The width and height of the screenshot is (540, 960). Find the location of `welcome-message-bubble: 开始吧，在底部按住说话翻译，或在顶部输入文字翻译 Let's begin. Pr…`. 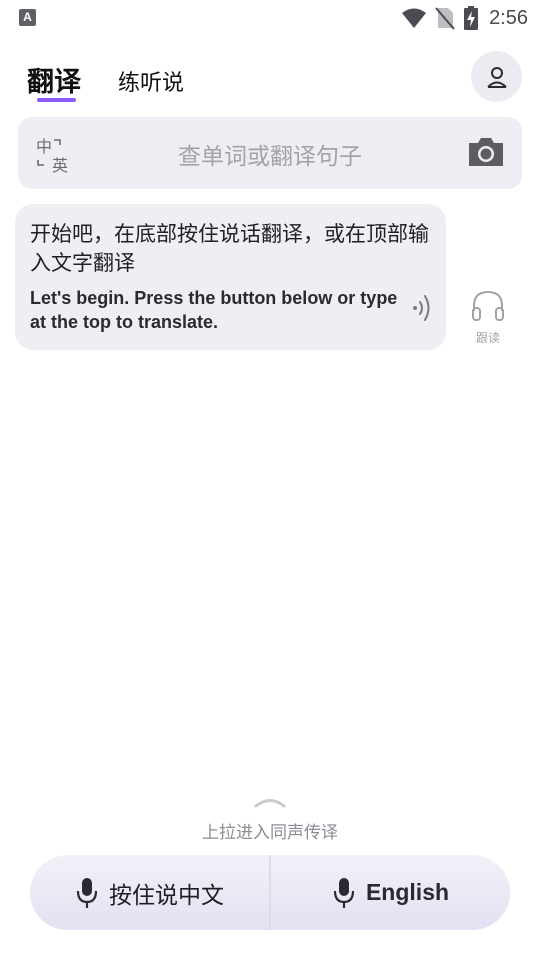

welcome-message-bubble: 开始吧，在底部按住说话翻译，或在顶部输入文字翻译 Let's begin. Pr… is located at coordinates (230, 277).